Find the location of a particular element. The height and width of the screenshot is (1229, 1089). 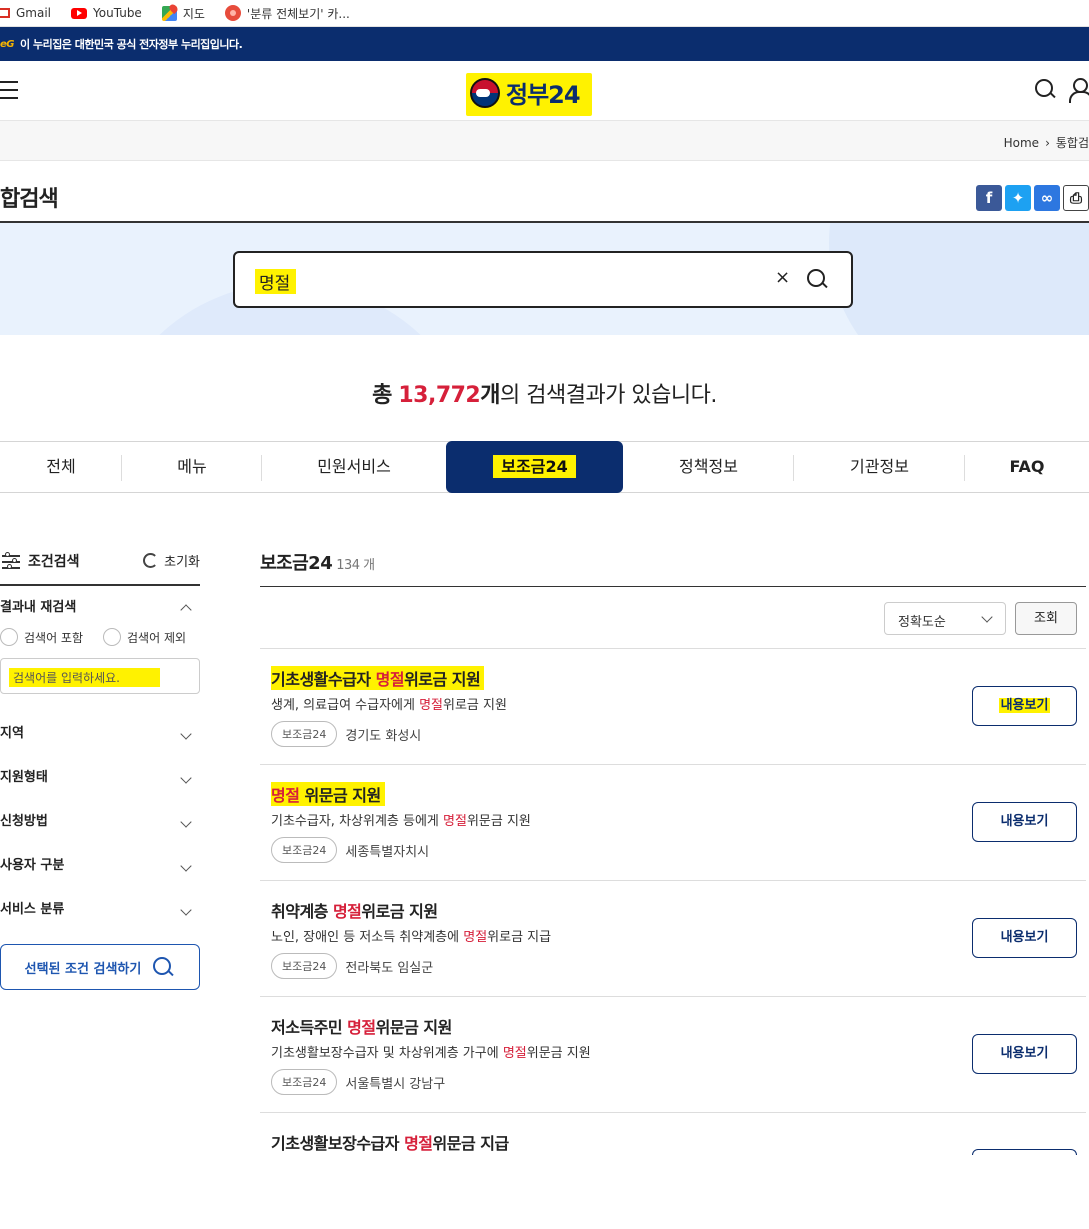

result-title: 명절 위문금 지원 is located at coordinates (328, 794).